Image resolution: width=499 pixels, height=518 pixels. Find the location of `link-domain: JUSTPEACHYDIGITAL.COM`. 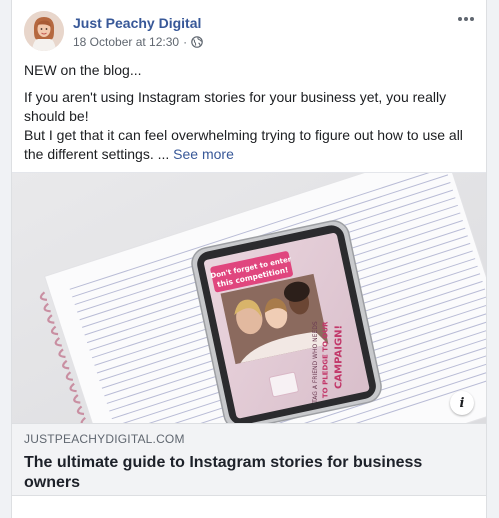

link-domain: JUSTPEACHYDIGITAL.COM is located at coordinates (104, 439).